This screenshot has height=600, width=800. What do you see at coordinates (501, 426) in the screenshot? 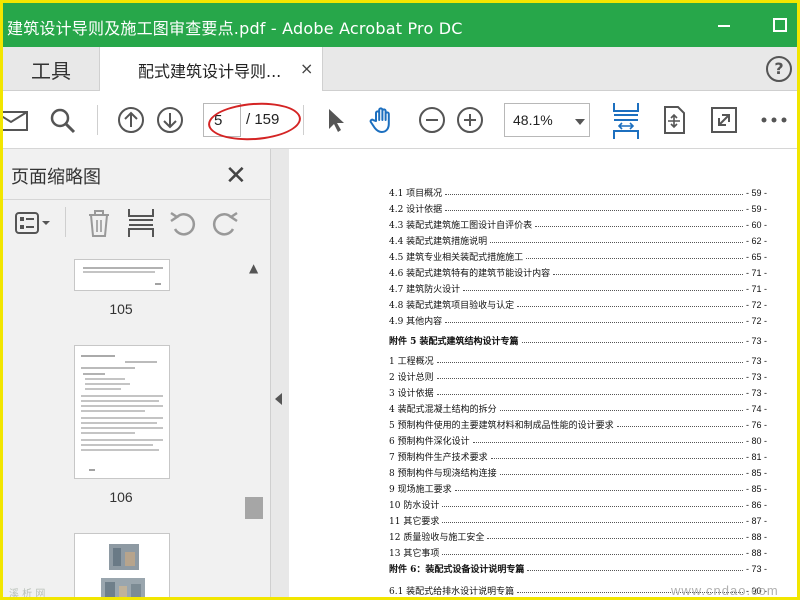
I see `toc-entry-label: 5 预制构件使用的主要建筑材料和制成品性能的设计要求` at bounding box center [501, 426].